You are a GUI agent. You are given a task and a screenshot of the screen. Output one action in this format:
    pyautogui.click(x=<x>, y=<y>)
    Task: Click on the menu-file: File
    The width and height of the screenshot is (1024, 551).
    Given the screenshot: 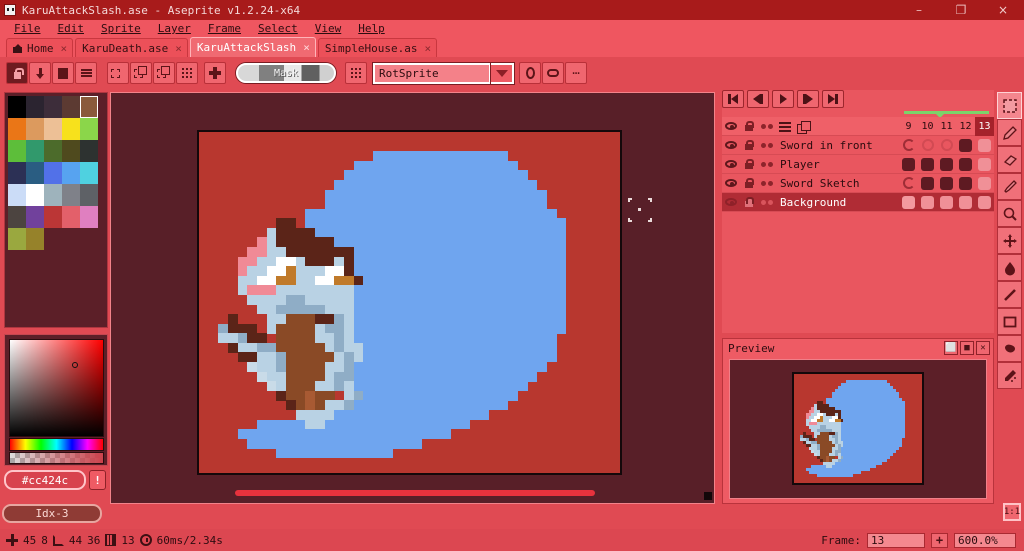 What is the action you would take?
    pyautogui.click(x=28, y=28)
    